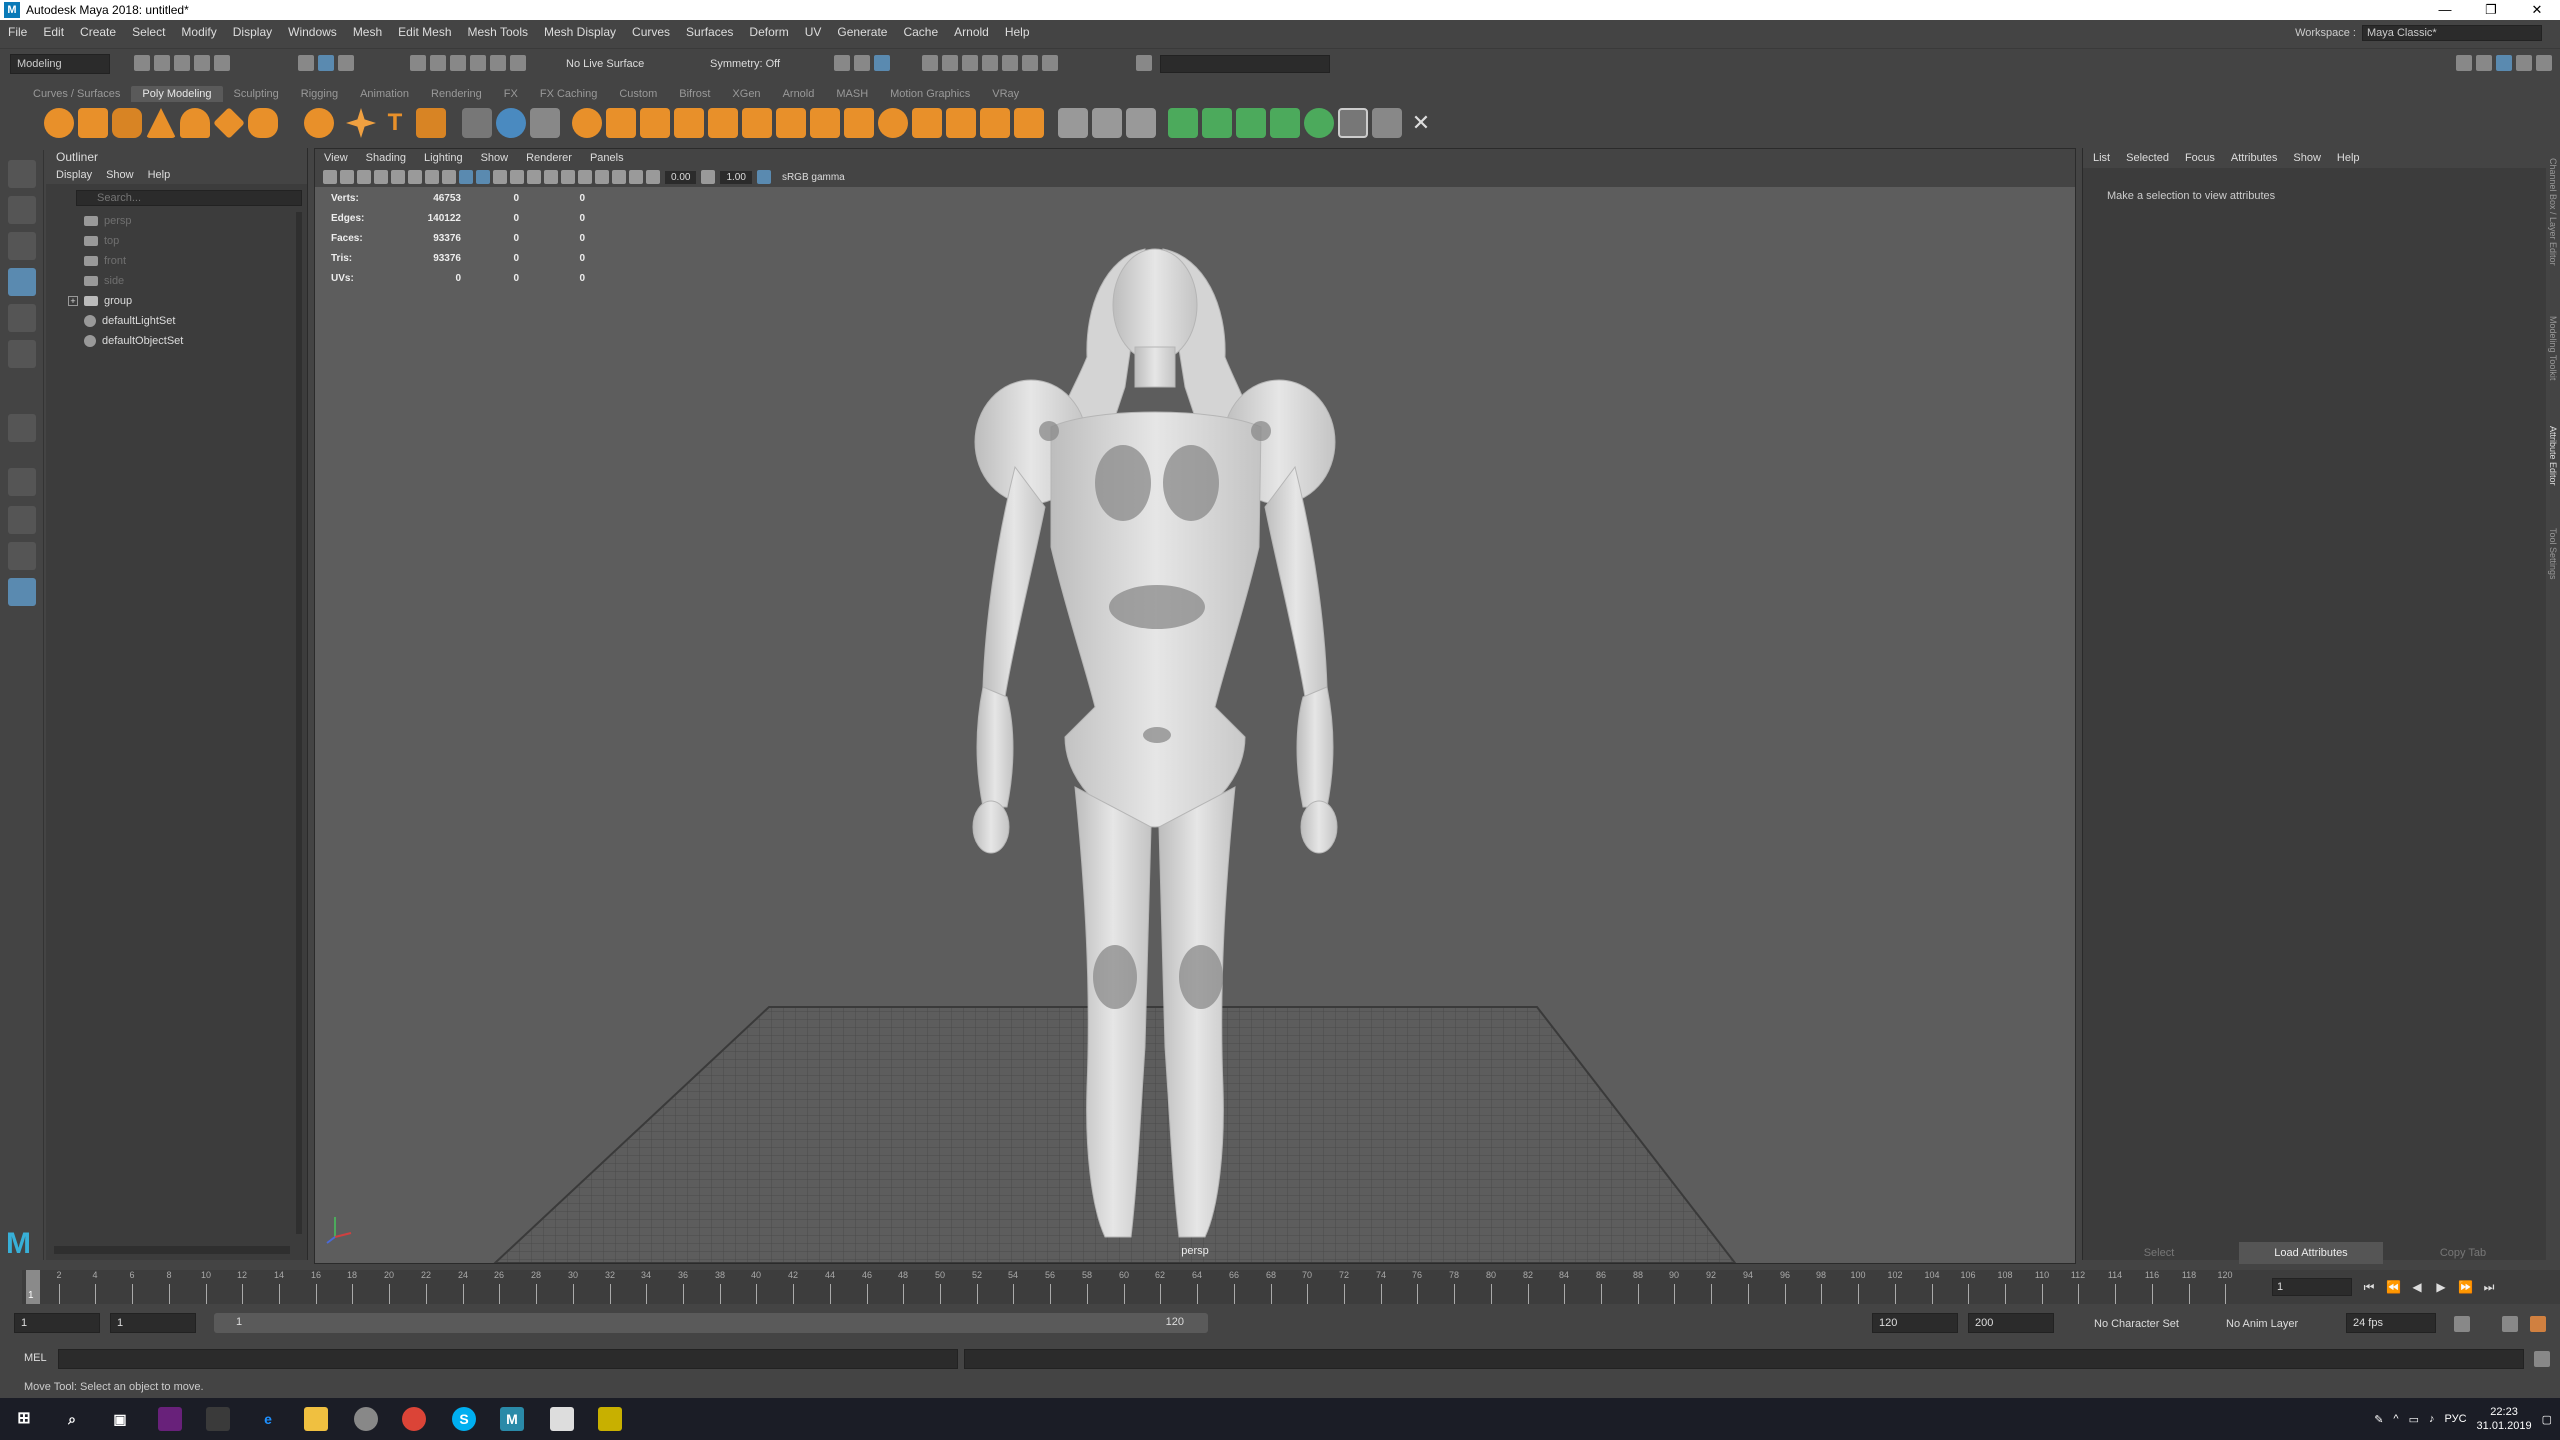 The height and width of the screenshot is (1440, 2560). I want to click on mode-dropdown: Modeling, so click(60, 64).